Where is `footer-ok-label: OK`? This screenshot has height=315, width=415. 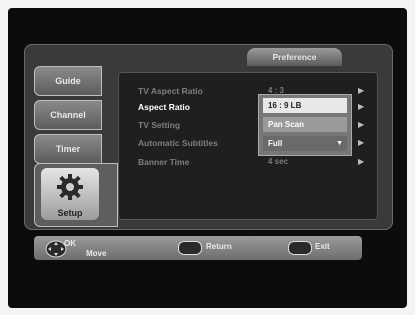 footer-ok-label: OK is located at coordinates (70, 243).